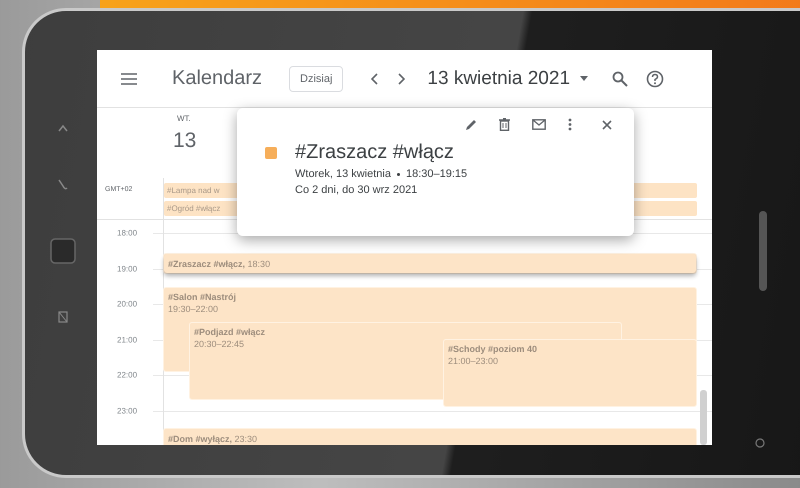 Image resolution: width=800 pixels, height=488 pixels. I want to click on previous-icon, so click(375, 78).